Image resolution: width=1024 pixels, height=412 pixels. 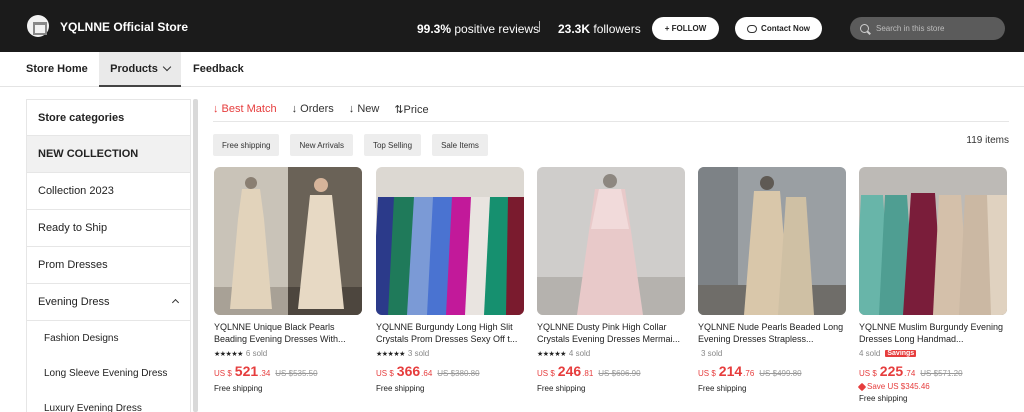 I want to click on sidebar-item-evening-dress: Evening Dress, so click(x=108, y=302).